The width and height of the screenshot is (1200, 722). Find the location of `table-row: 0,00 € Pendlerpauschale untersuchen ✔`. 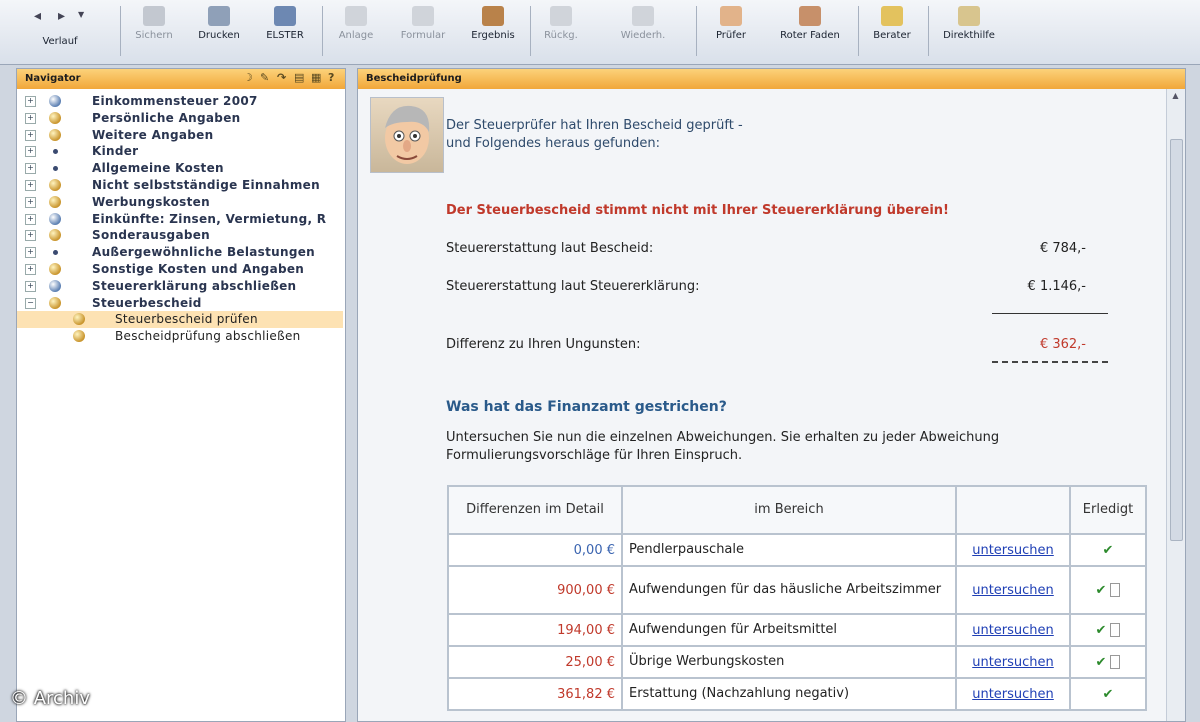

table-row: 0,00 € Pendlerpauschale untersuchen ✔ is located at coordinates (797, 550).